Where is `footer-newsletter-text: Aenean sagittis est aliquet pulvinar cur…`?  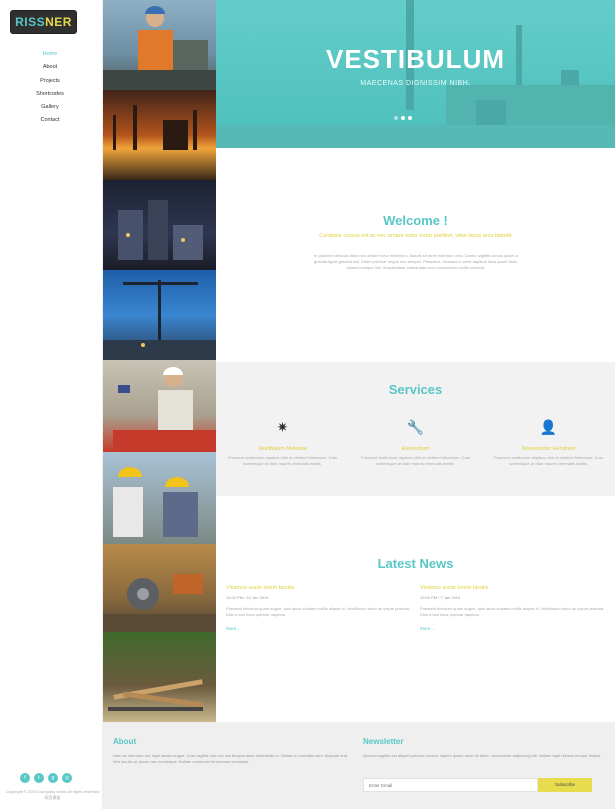 footer-newsletter-text: Aenean sagittis est aliquet pulvinar cur… is located at coordinates (482, 755).